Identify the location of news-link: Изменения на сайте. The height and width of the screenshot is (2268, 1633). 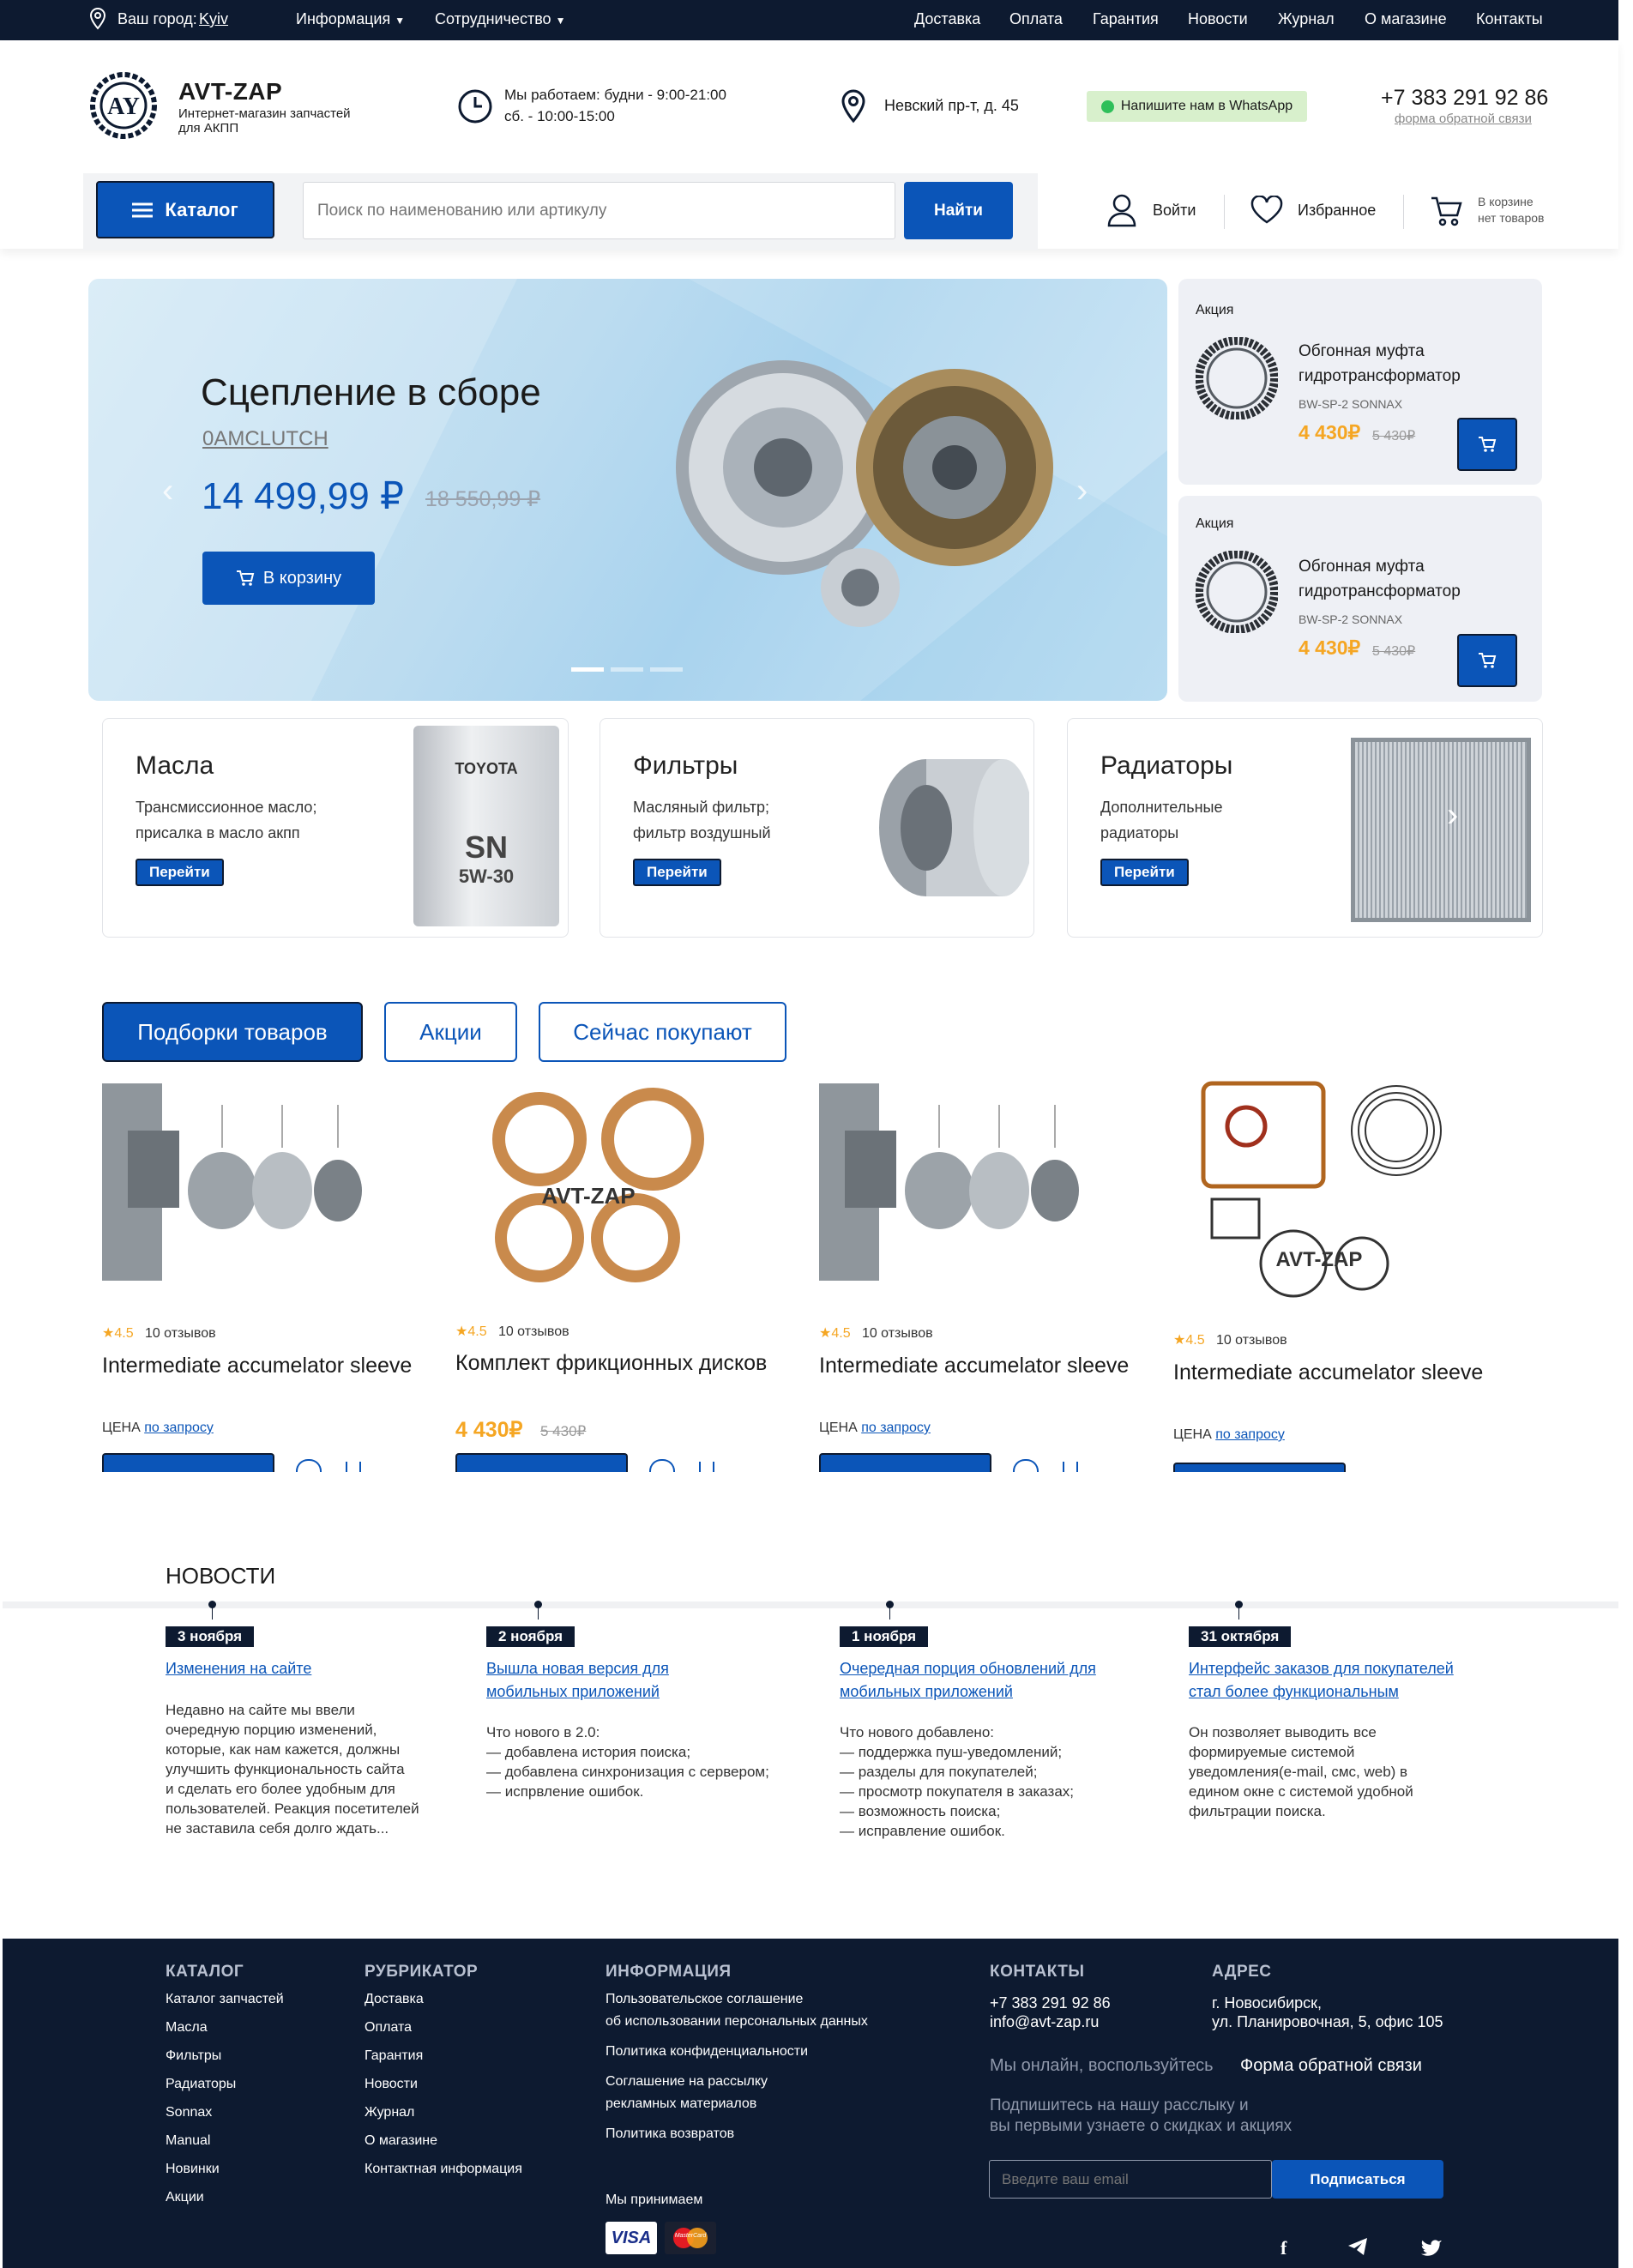
(238, 1669).